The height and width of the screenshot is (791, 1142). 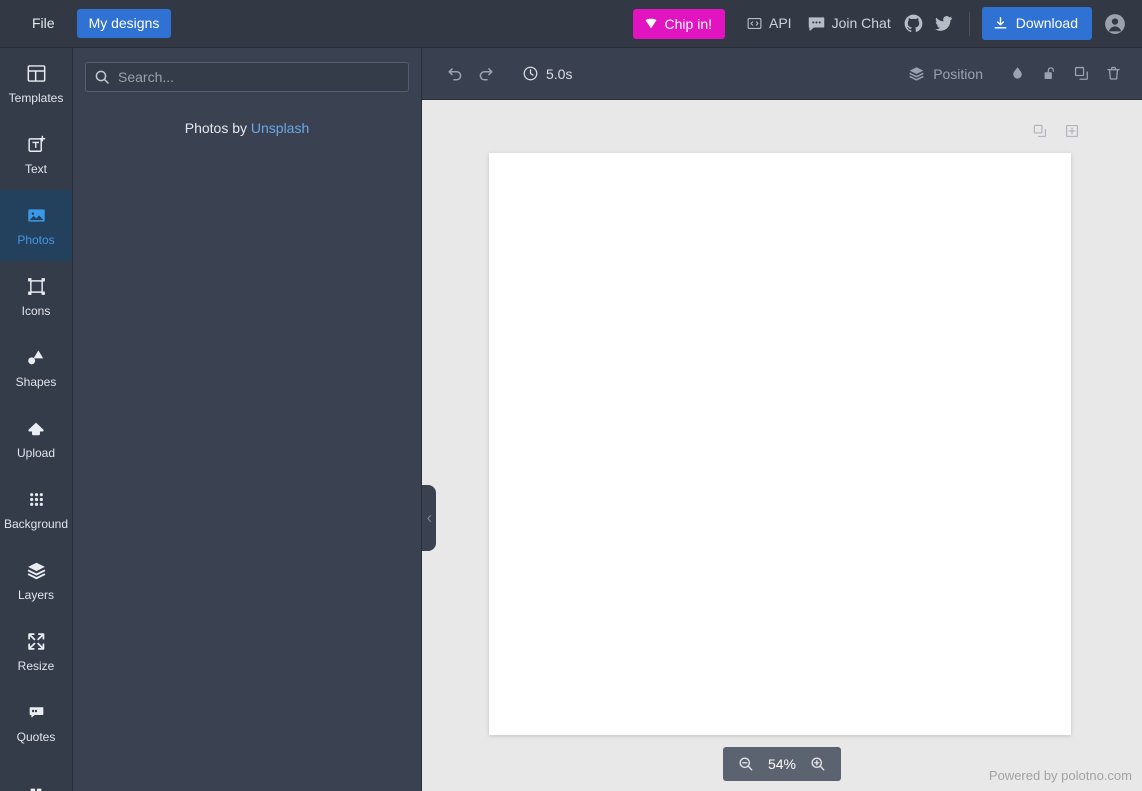 What do you see at coordinates (688, 23) in the screenshot?
I see `chip-in-label: Chip in!` at bounding box center [688, 23].